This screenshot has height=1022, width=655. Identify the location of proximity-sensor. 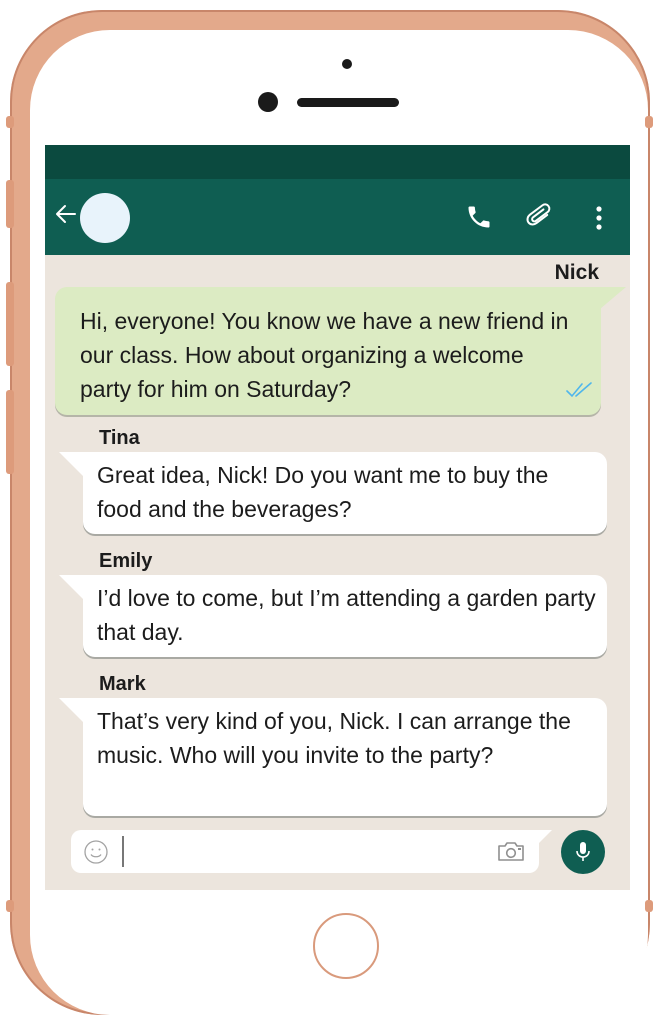
(347, 64).